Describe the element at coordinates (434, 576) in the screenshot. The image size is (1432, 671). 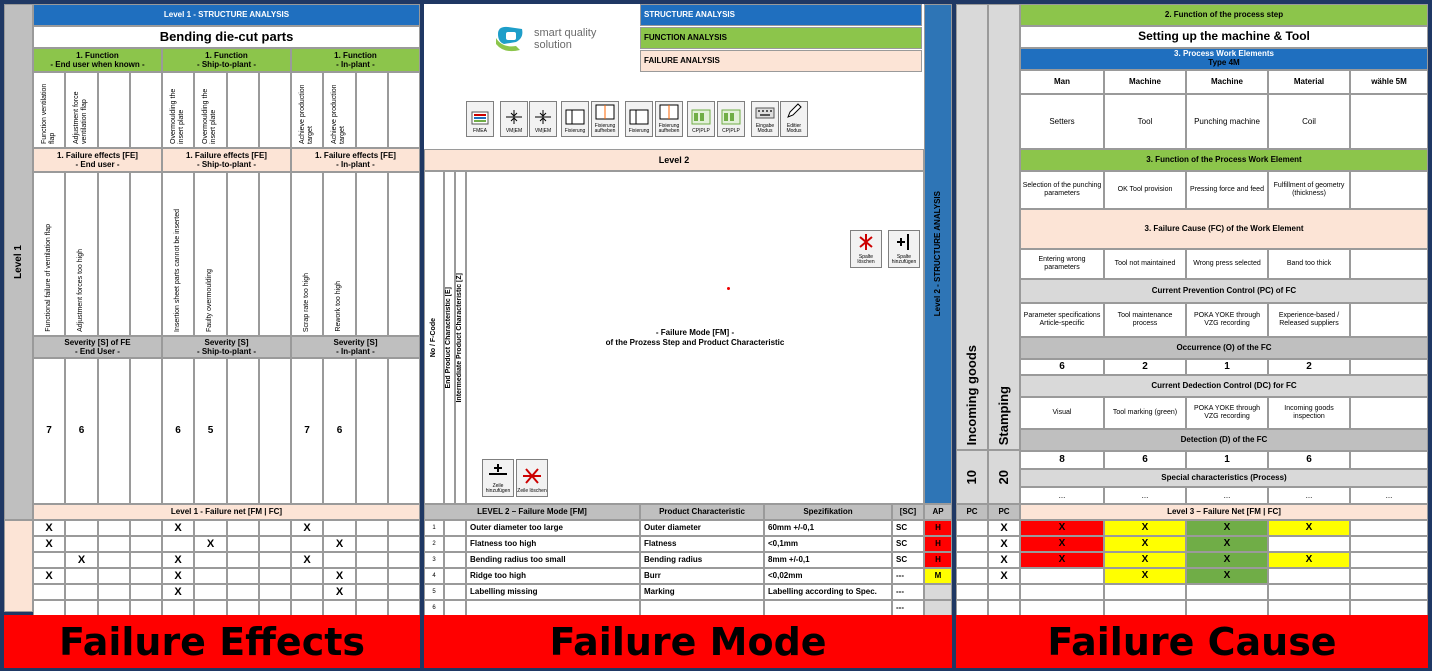
I see `row-number: 4` at that location.